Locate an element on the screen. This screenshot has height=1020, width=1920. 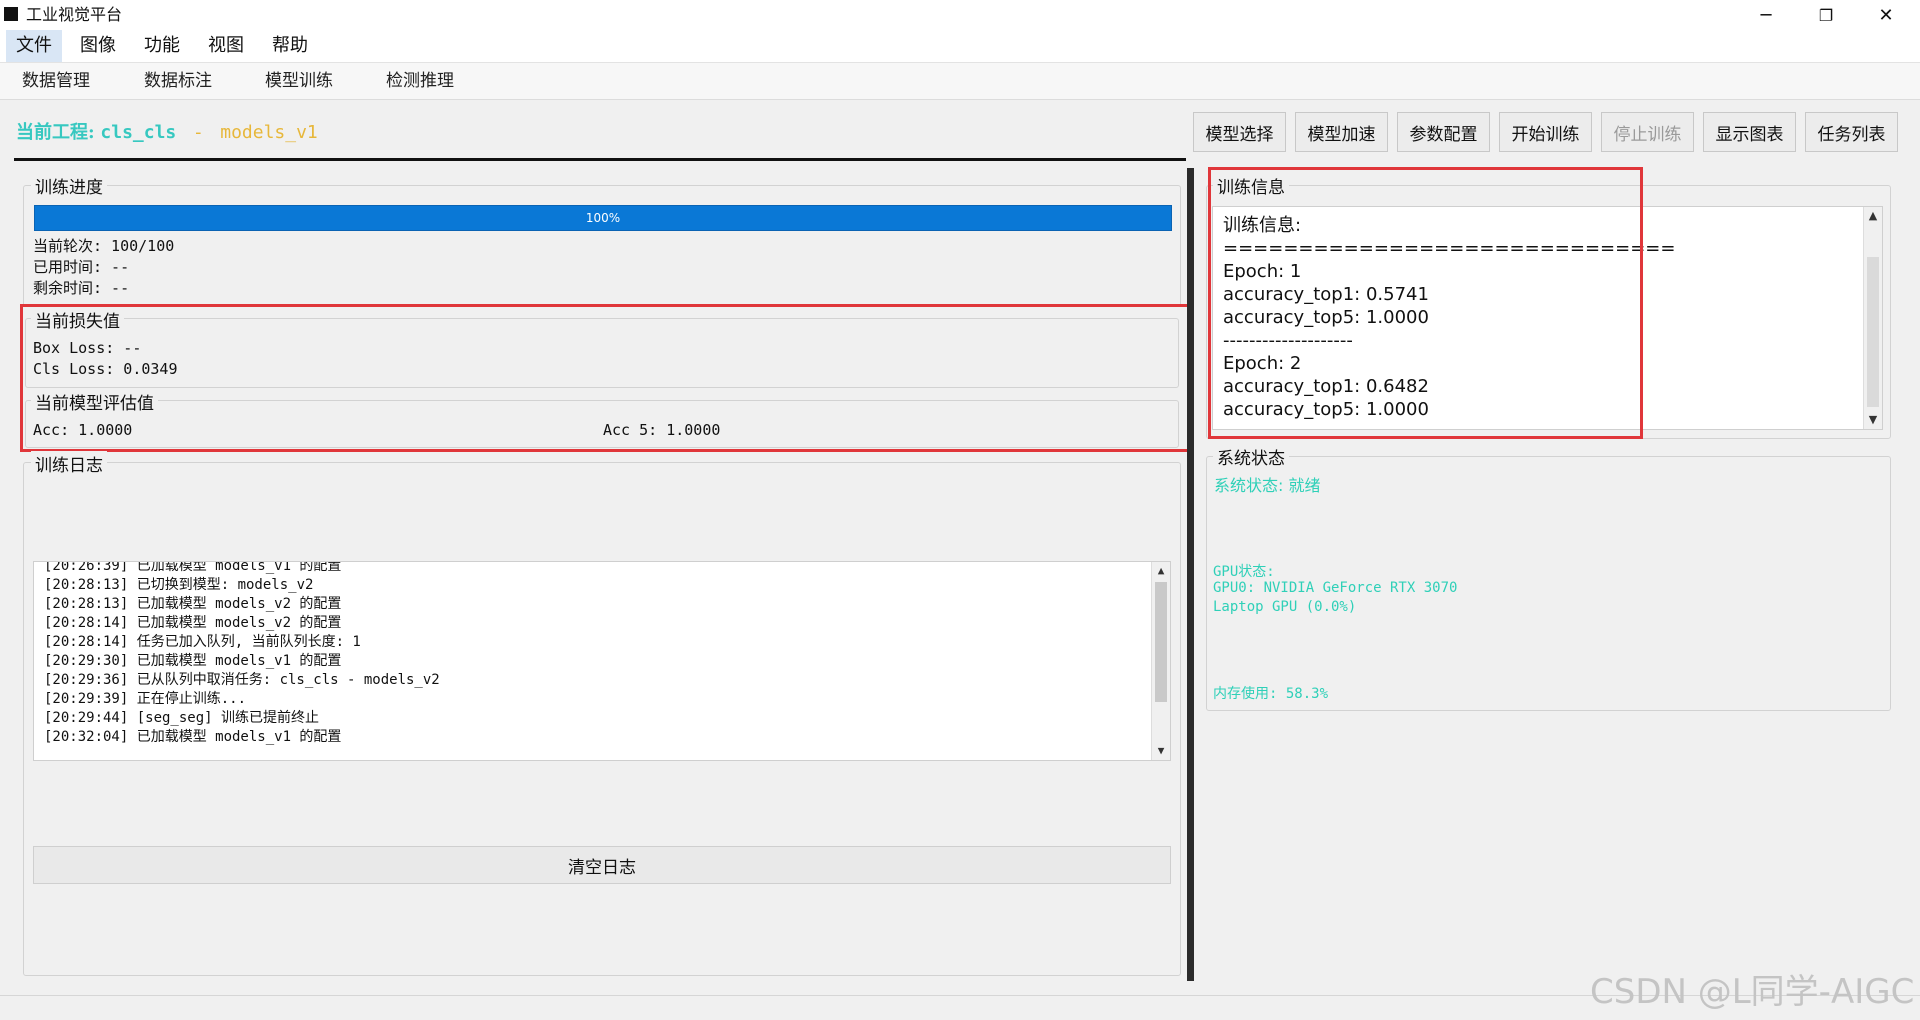
restore-button: ❐ is located at coordinates (1826, 15).